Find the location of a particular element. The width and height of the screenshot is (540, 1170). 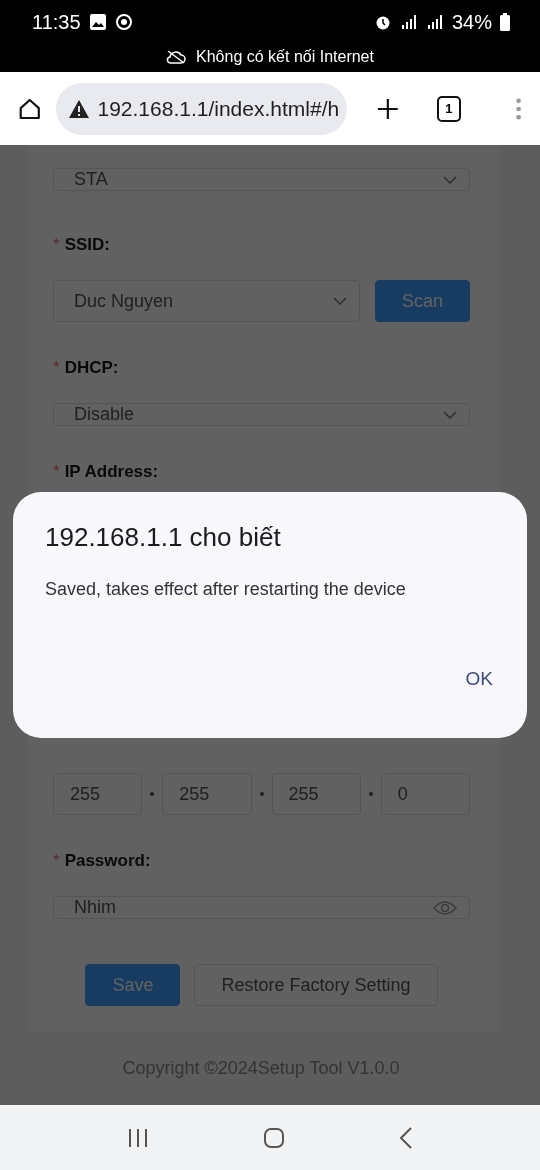

field-label: IP Address: is located at coordinates (111, 472).